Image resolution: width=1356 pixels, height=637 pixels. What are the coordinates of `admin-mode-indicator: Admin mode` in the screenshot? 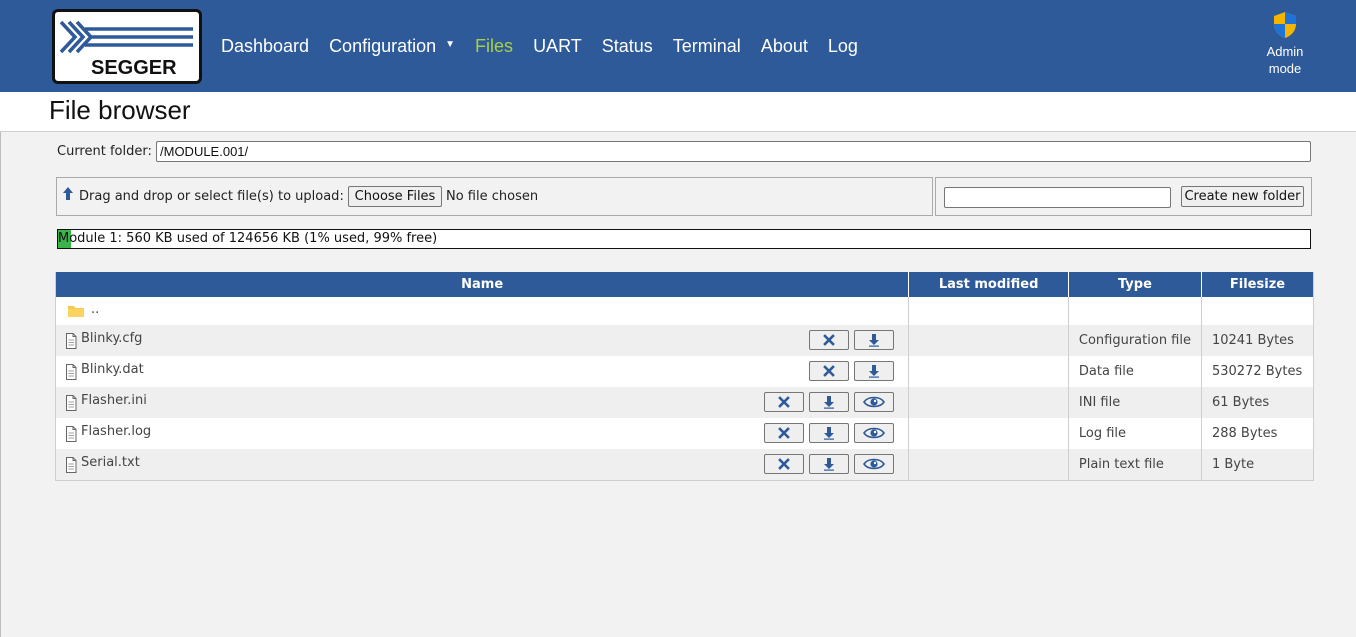 It's located at (1285, 44).